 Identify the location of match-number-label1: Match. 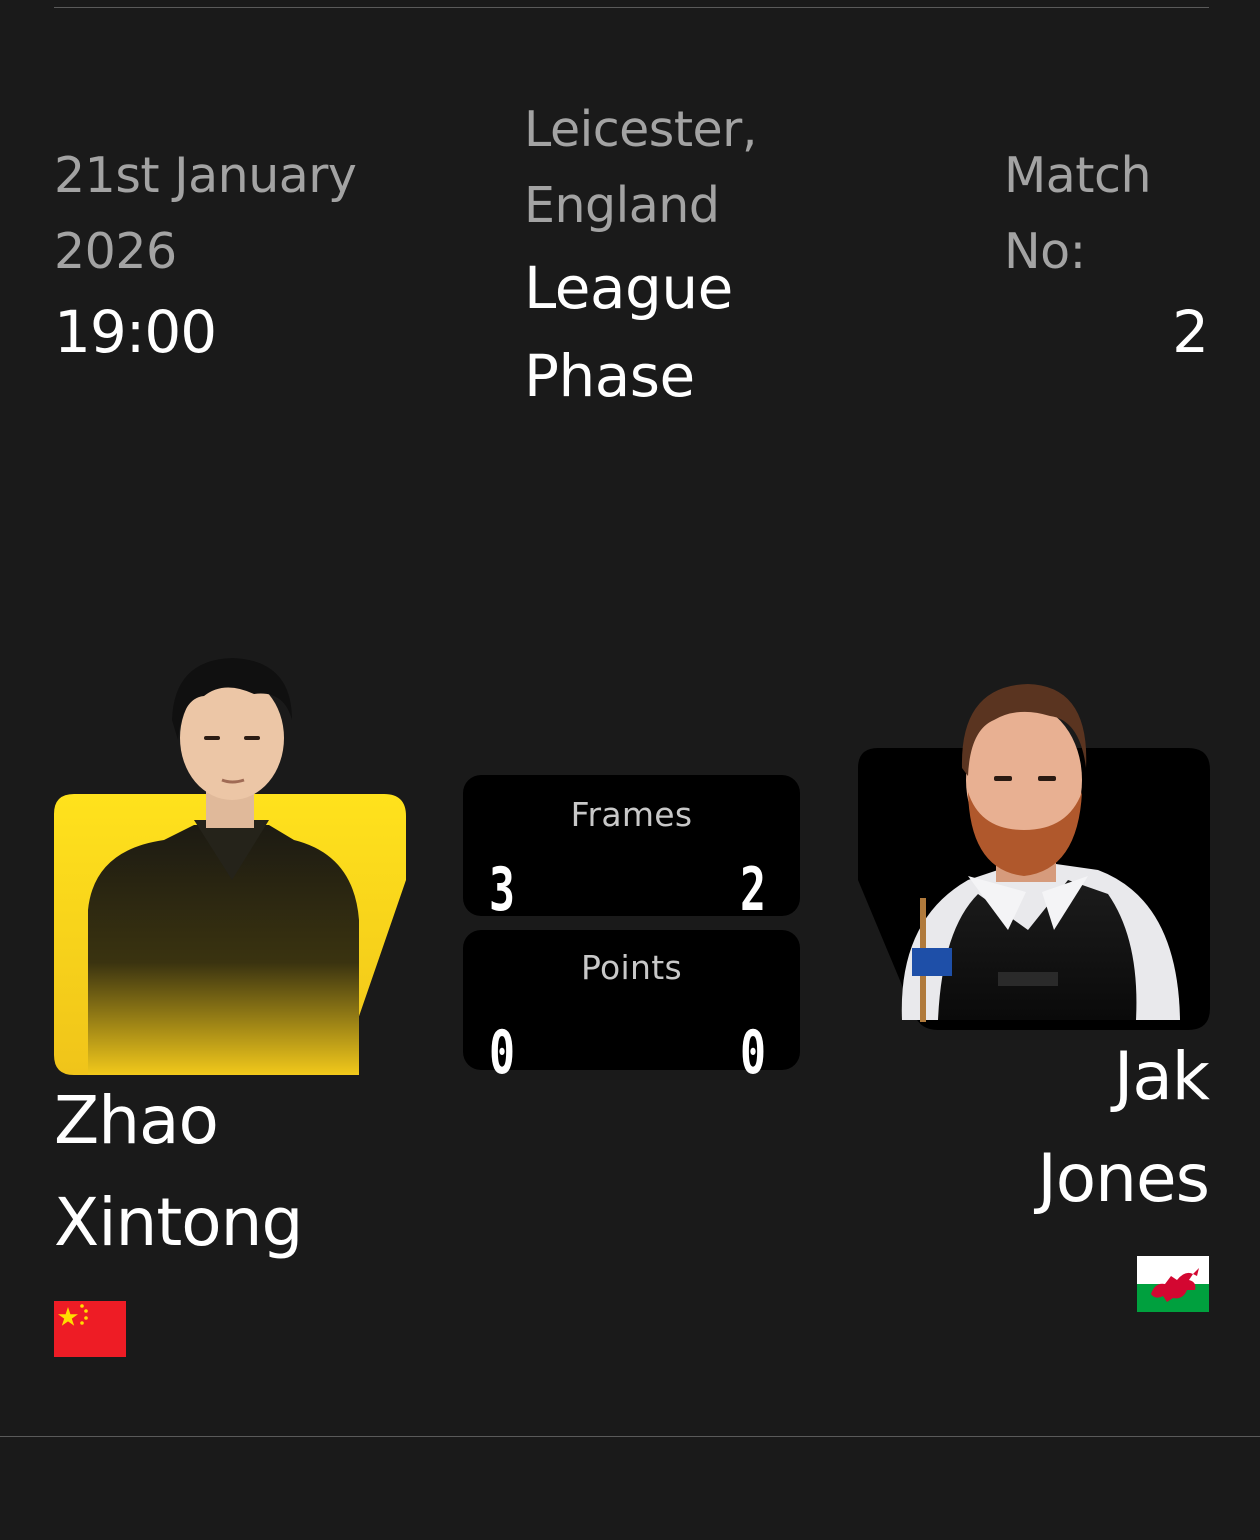
(1078, 175).